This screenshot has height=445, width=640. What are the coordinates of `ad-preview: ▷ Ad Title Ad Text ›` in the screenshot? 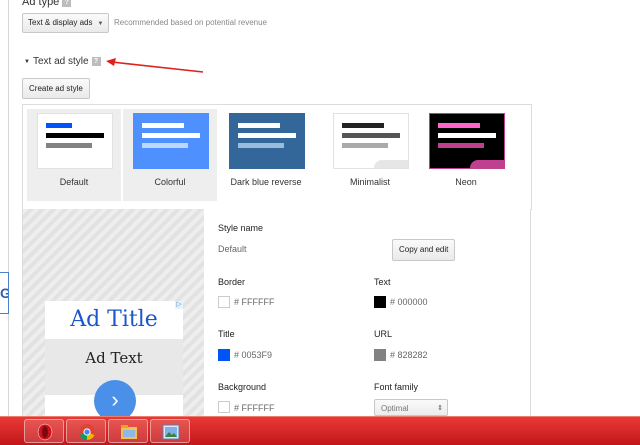 It's located at (114, 358).